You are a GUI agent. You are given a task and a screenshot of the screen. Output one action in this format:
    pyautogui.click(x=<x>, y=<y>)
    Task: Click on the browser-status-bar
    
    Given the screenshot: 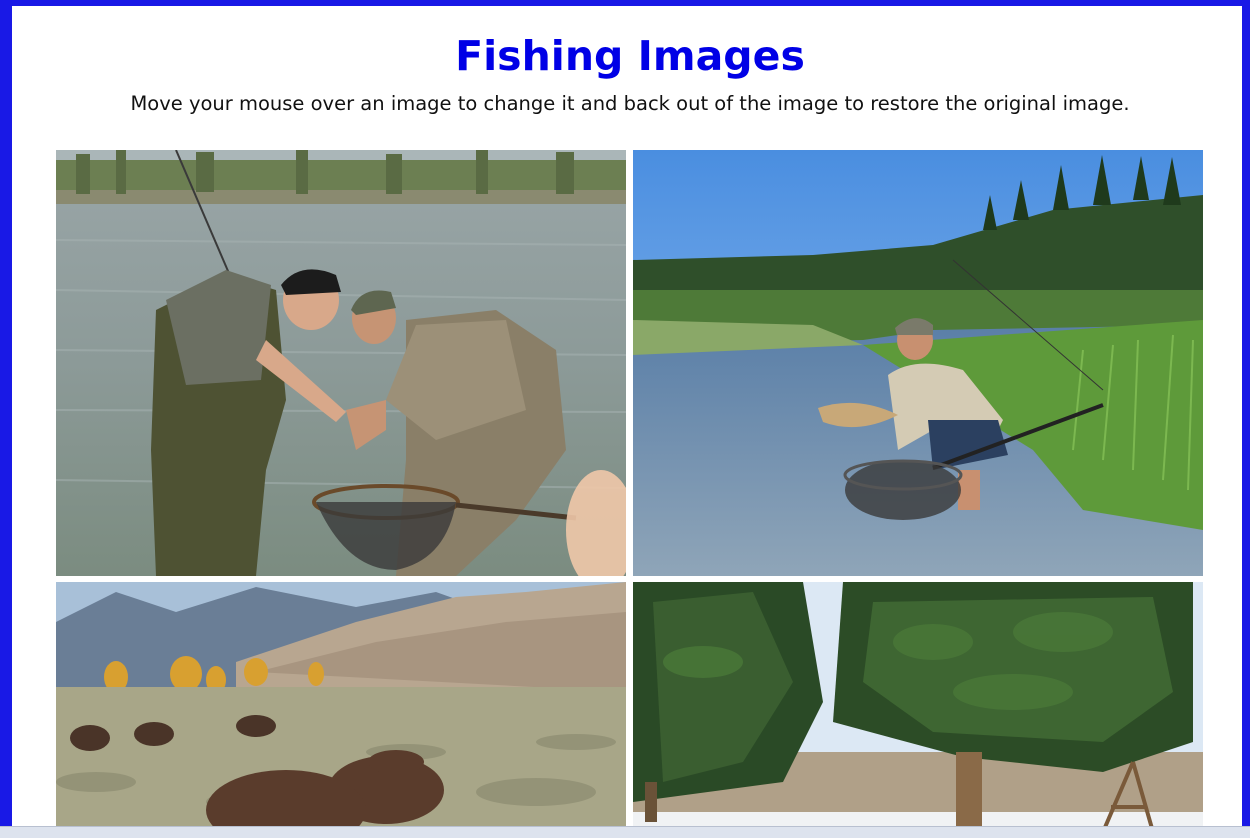 What is the action you would take?
    pyautogui.click(x=625, y=832)
    